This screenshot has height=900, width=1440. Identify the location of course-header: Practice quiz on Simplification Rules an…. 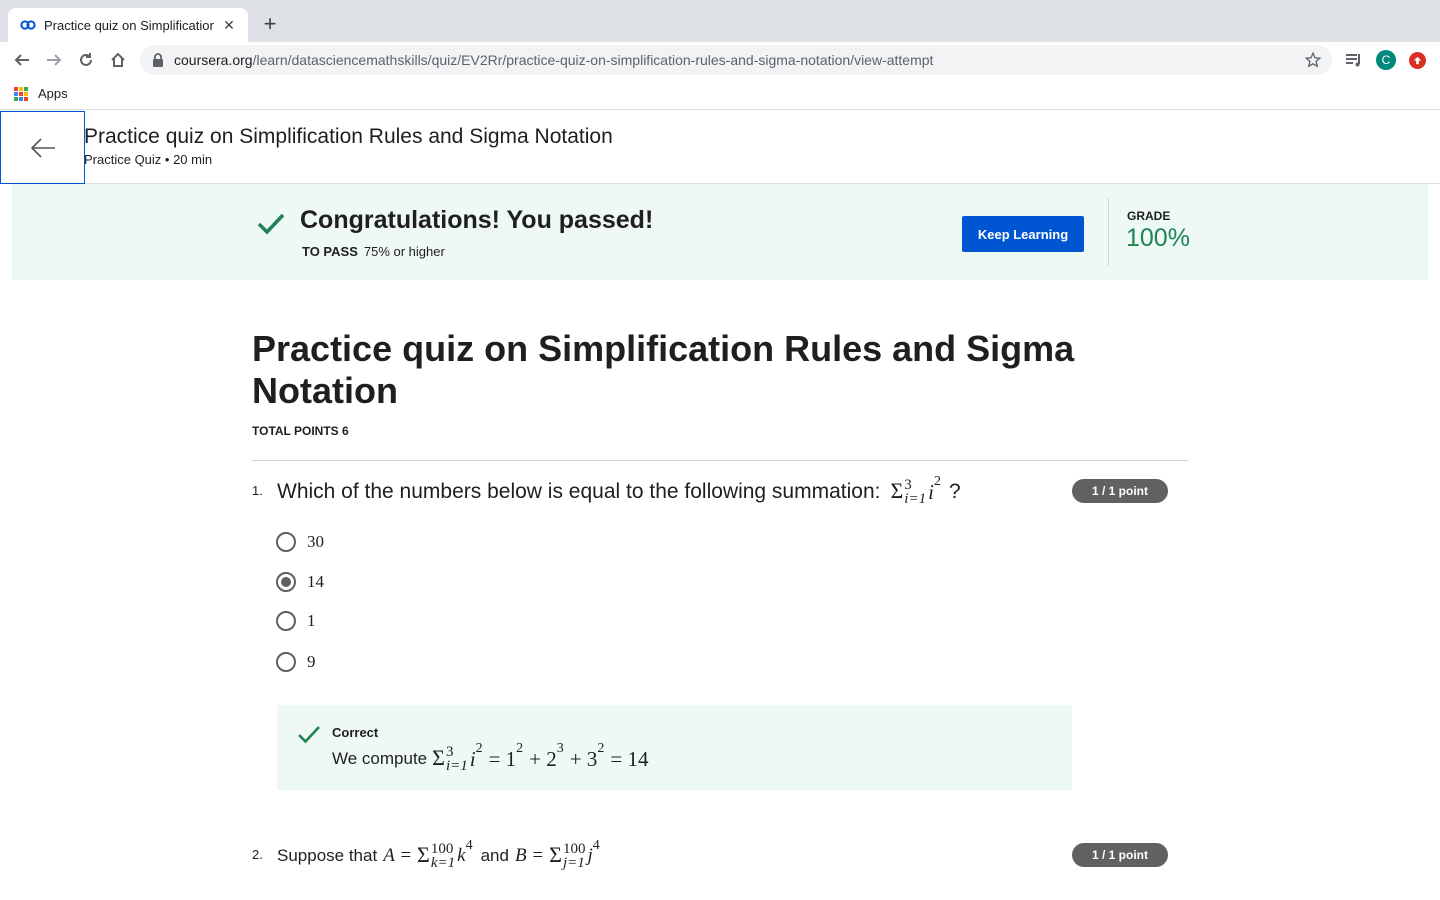
(720, 147).